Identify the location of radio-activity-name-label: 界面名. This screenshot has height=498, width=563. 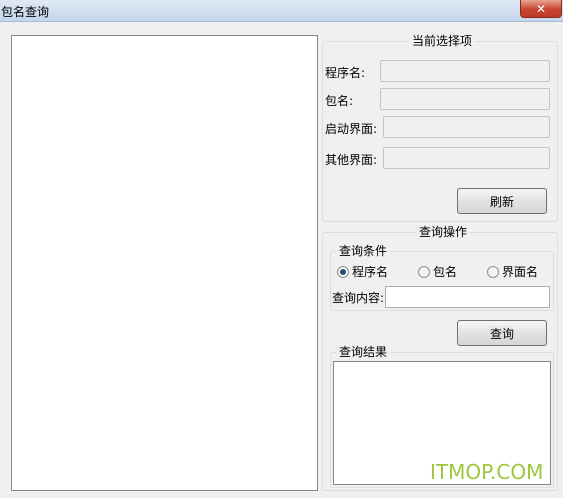
(520, 272).